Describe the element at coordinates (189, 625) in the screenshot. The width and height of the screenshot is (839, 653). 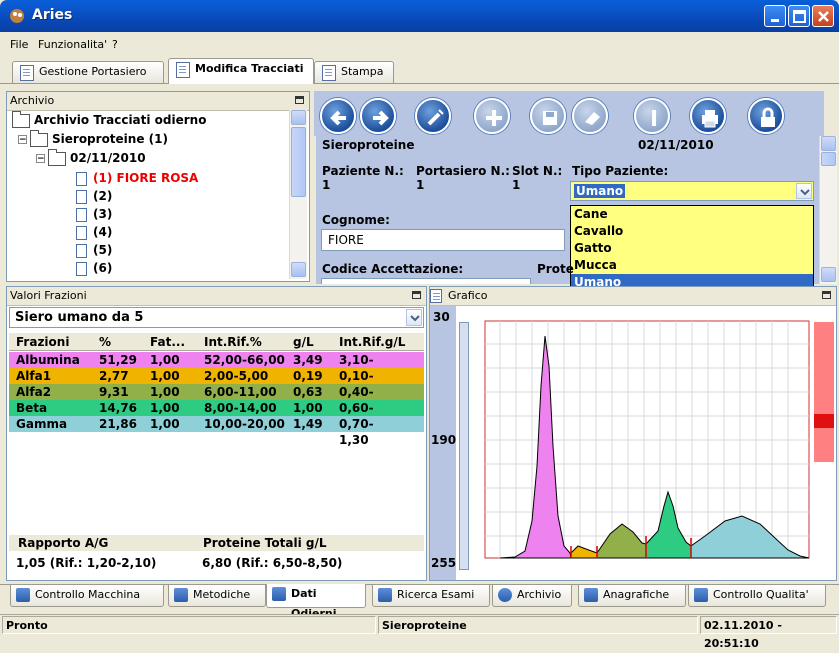
I see `status-left: Pronto` at that location.